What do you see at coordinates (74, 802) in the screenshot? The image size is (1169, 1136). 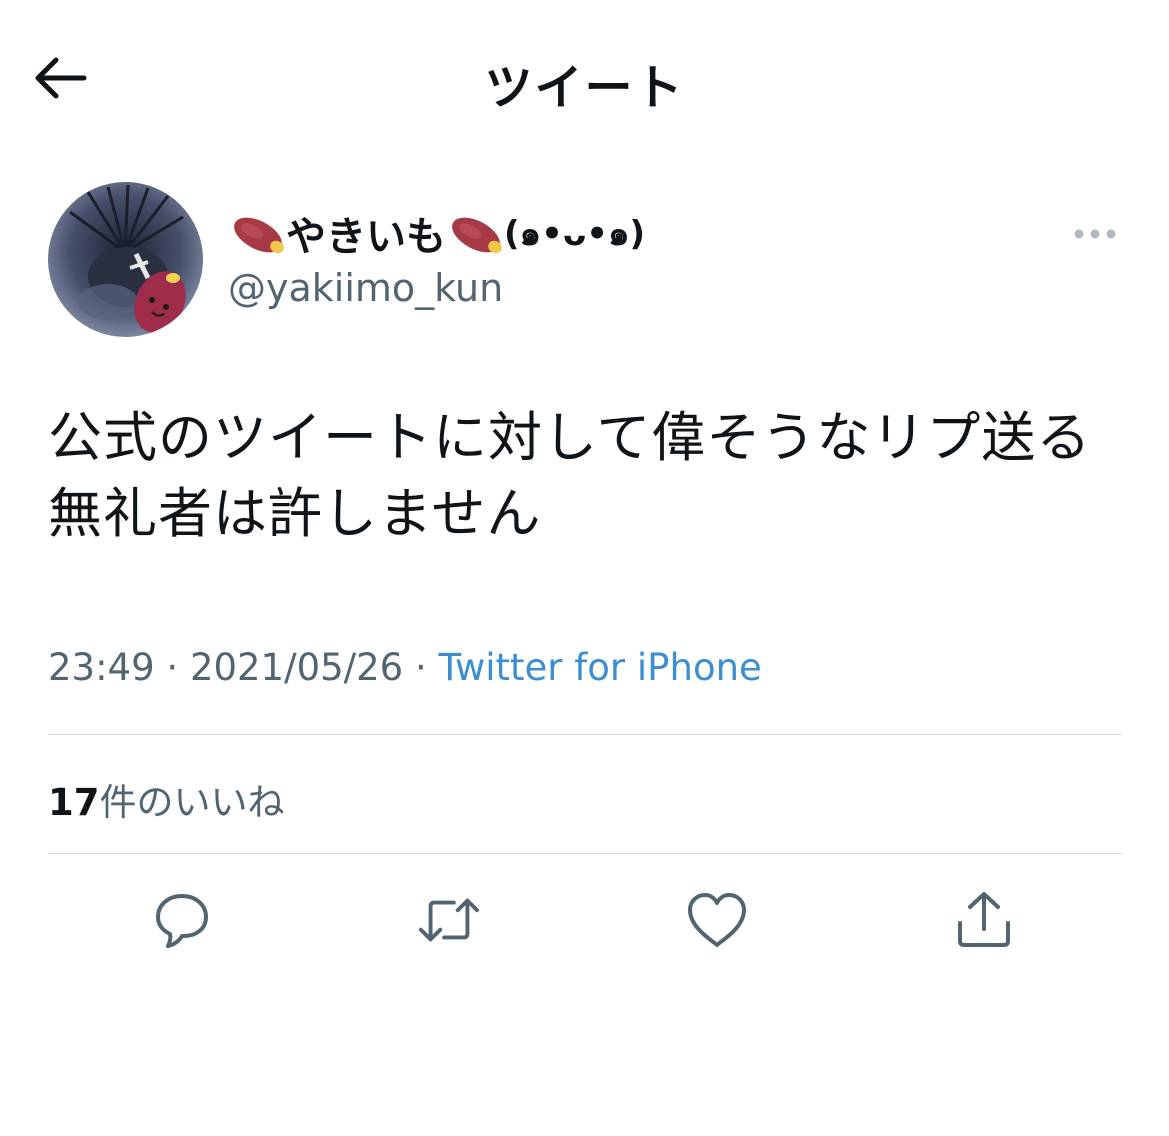 I see `likes-count: 17` at bounding box center [74, 802].